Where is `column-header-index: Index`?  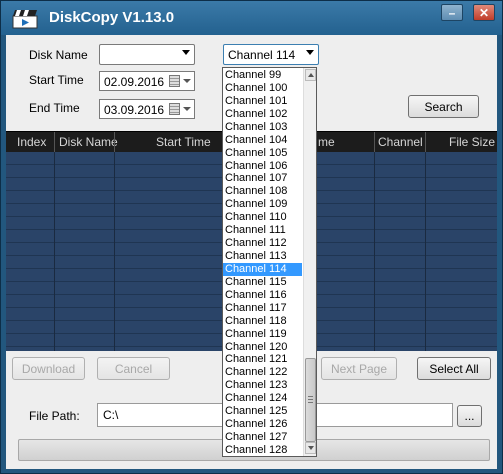 column-header-index: Index is located at coordinates (31, 142).